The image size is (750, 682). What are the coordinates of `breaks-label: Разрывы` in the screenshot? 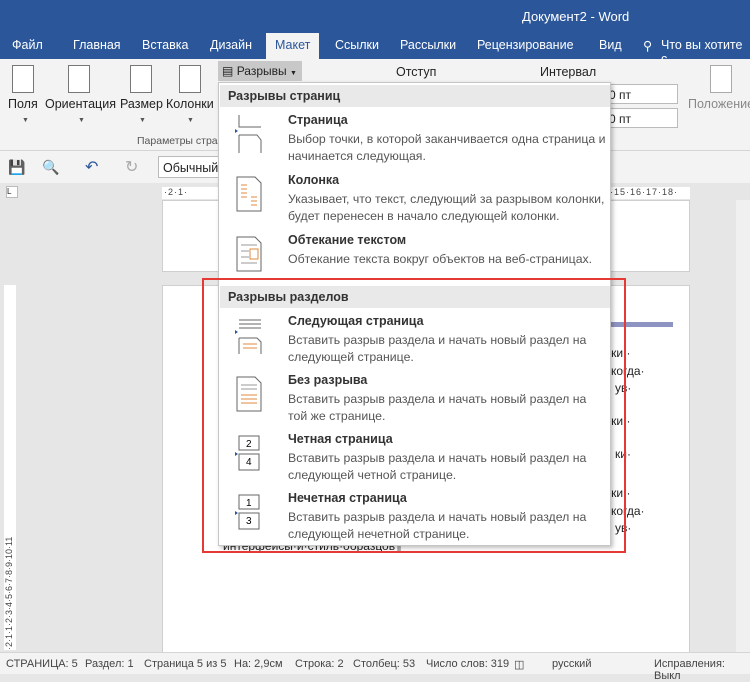 It's located at (261, 71).